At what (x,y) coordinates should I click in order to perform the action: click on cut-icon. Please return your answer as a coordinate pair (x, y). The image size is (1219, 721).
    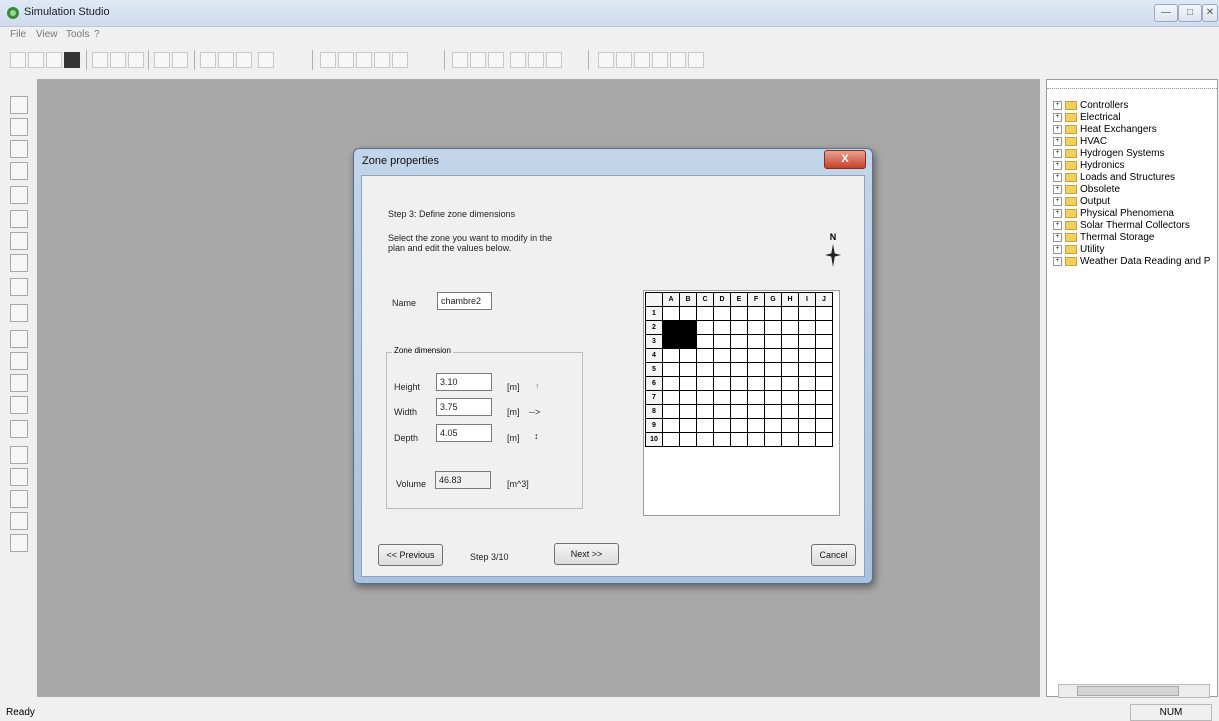
    Looking at the image, I should click on (100, 60).